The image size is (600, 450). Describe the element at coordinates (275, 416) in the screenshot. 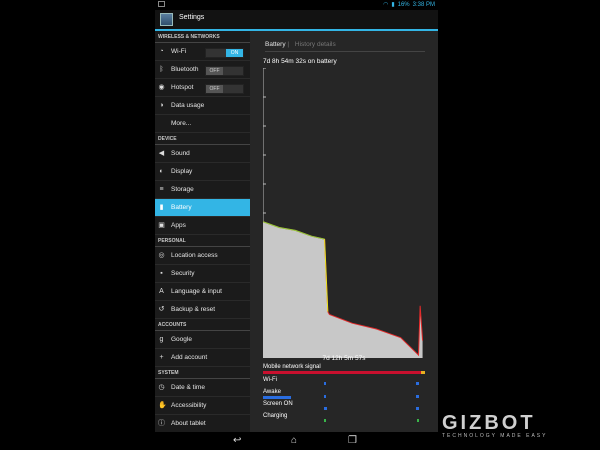

I see `signal-label-charging: Charging` at that location.